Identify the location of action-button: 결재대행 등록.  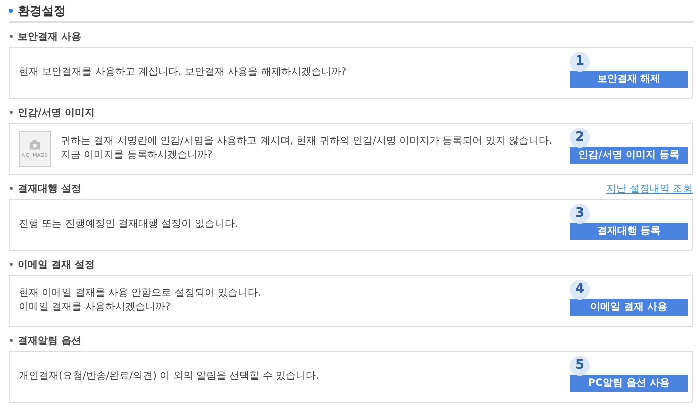
(629, 231).